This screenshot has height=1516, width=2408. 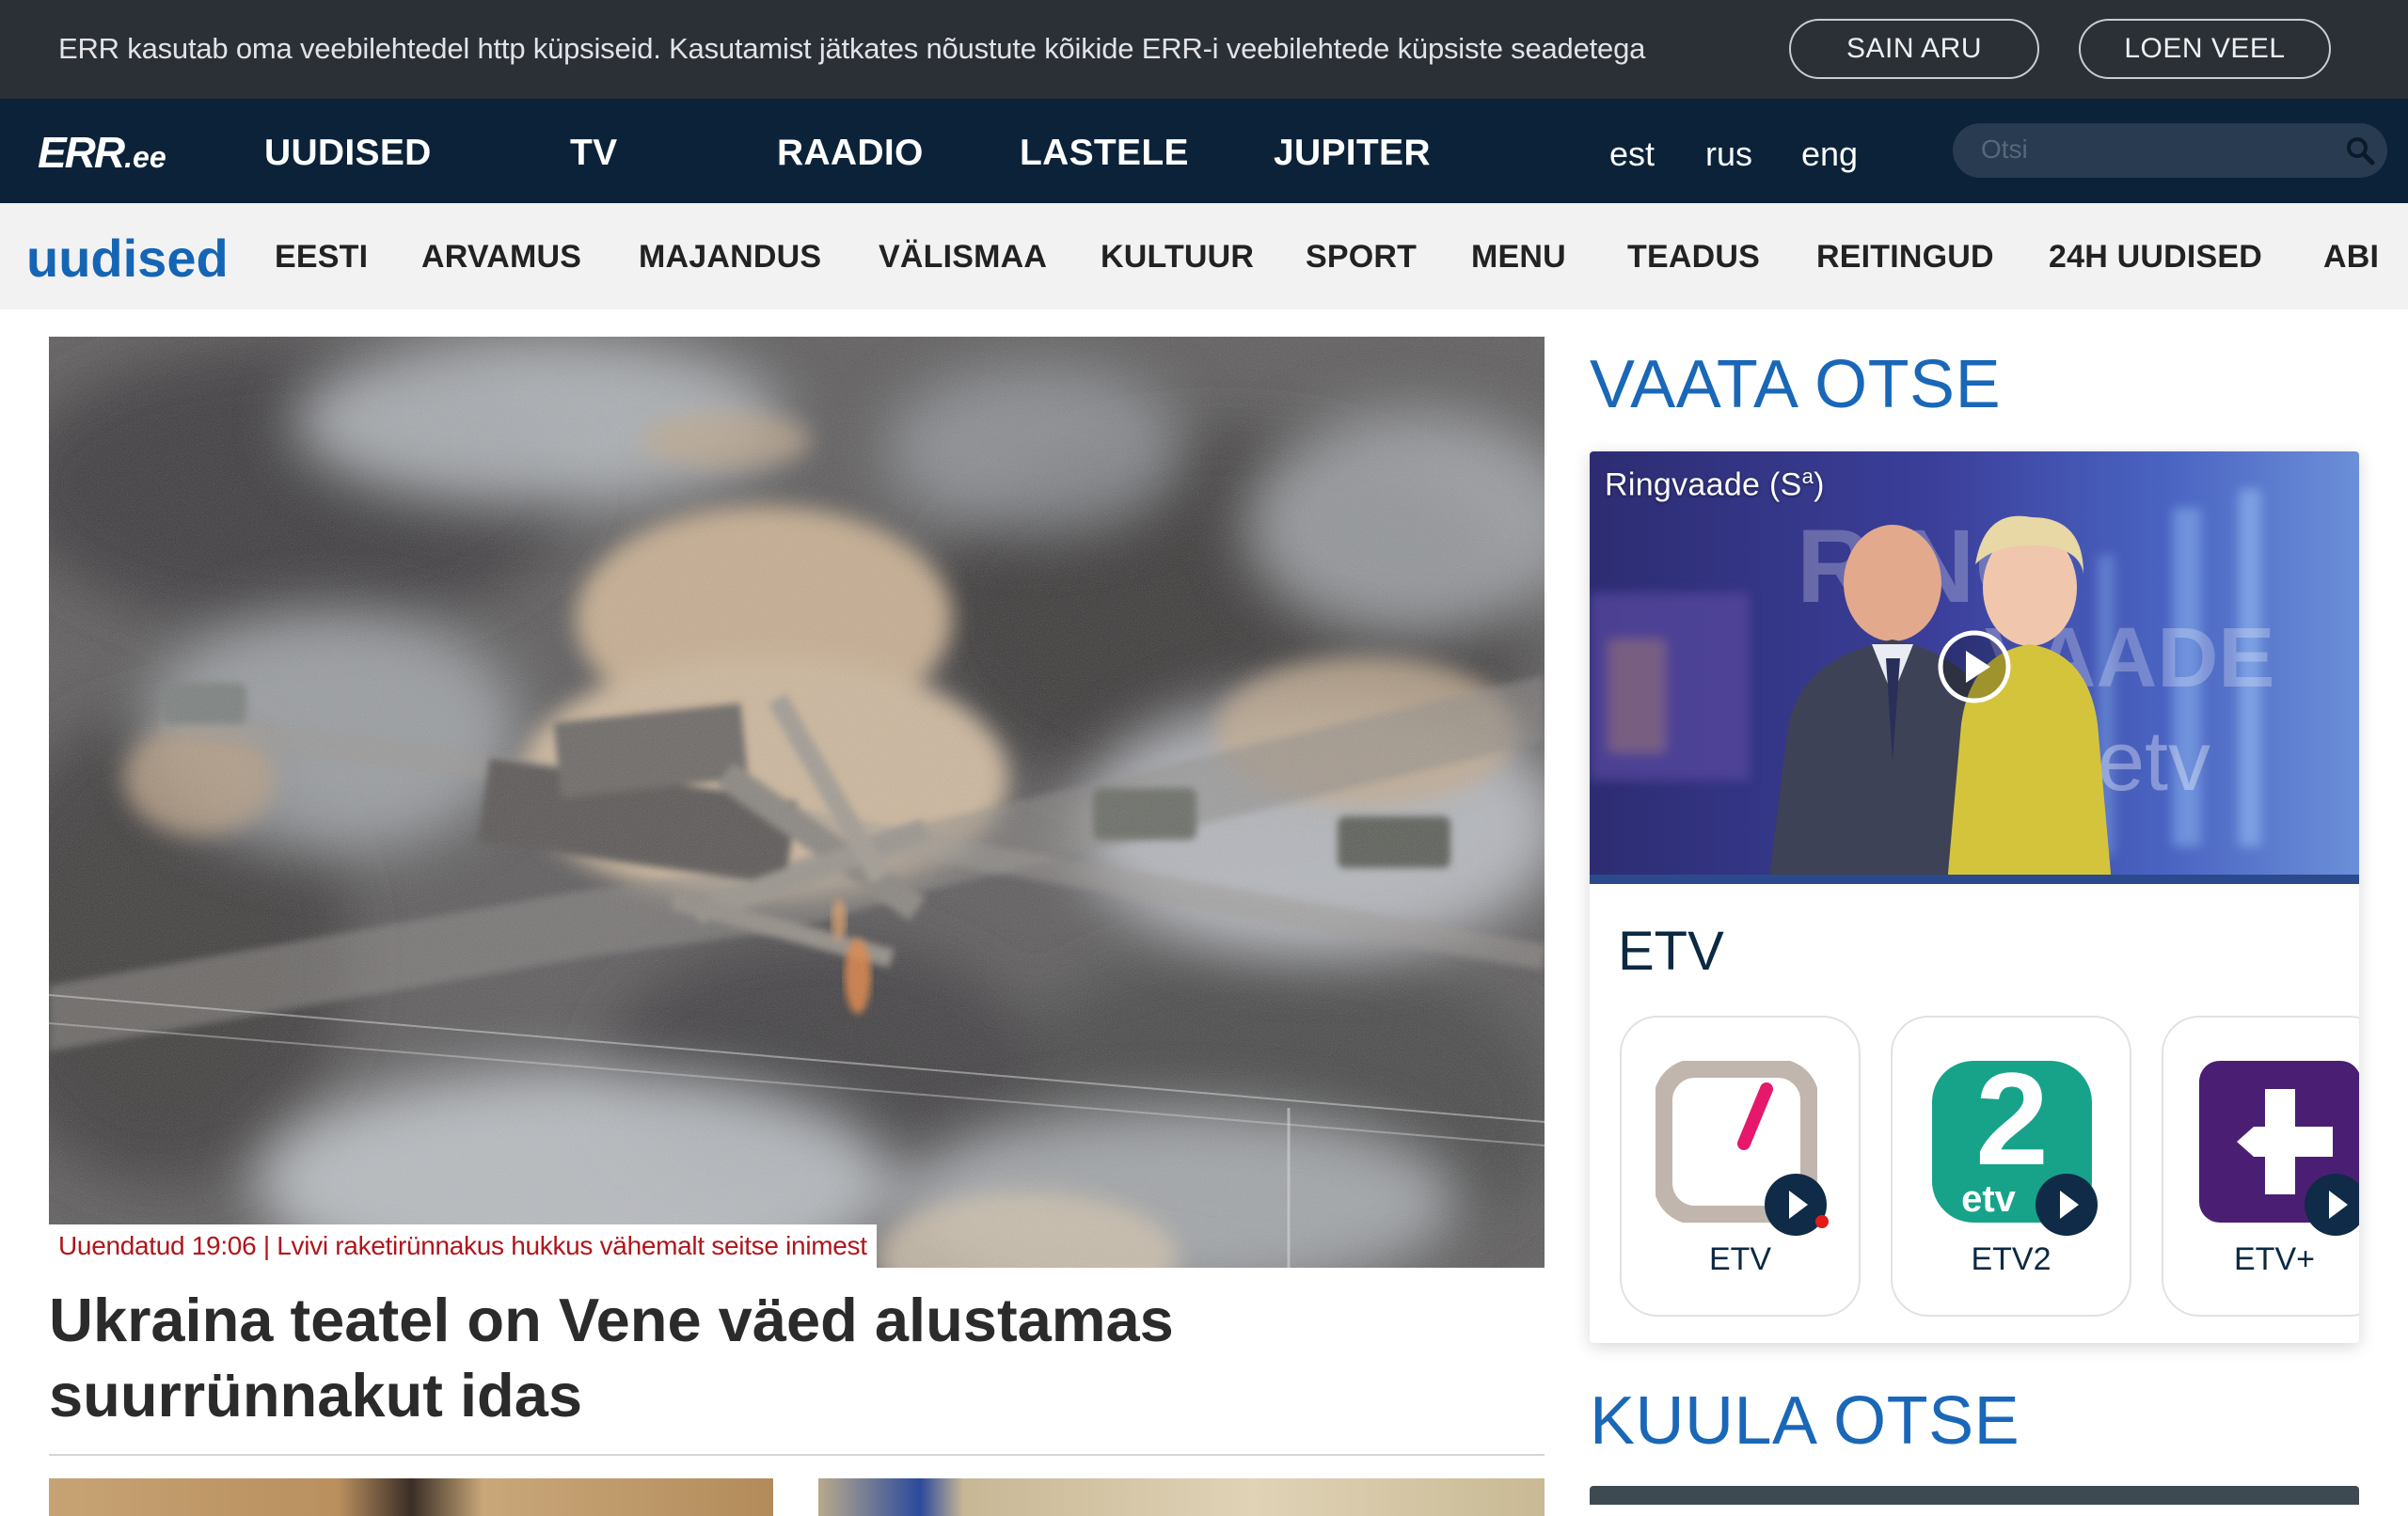 What do you see at coordinates (2012, 1259) in the screenshot?
I see `channel-label: ETV2` at bounding box center [2012, 1259].